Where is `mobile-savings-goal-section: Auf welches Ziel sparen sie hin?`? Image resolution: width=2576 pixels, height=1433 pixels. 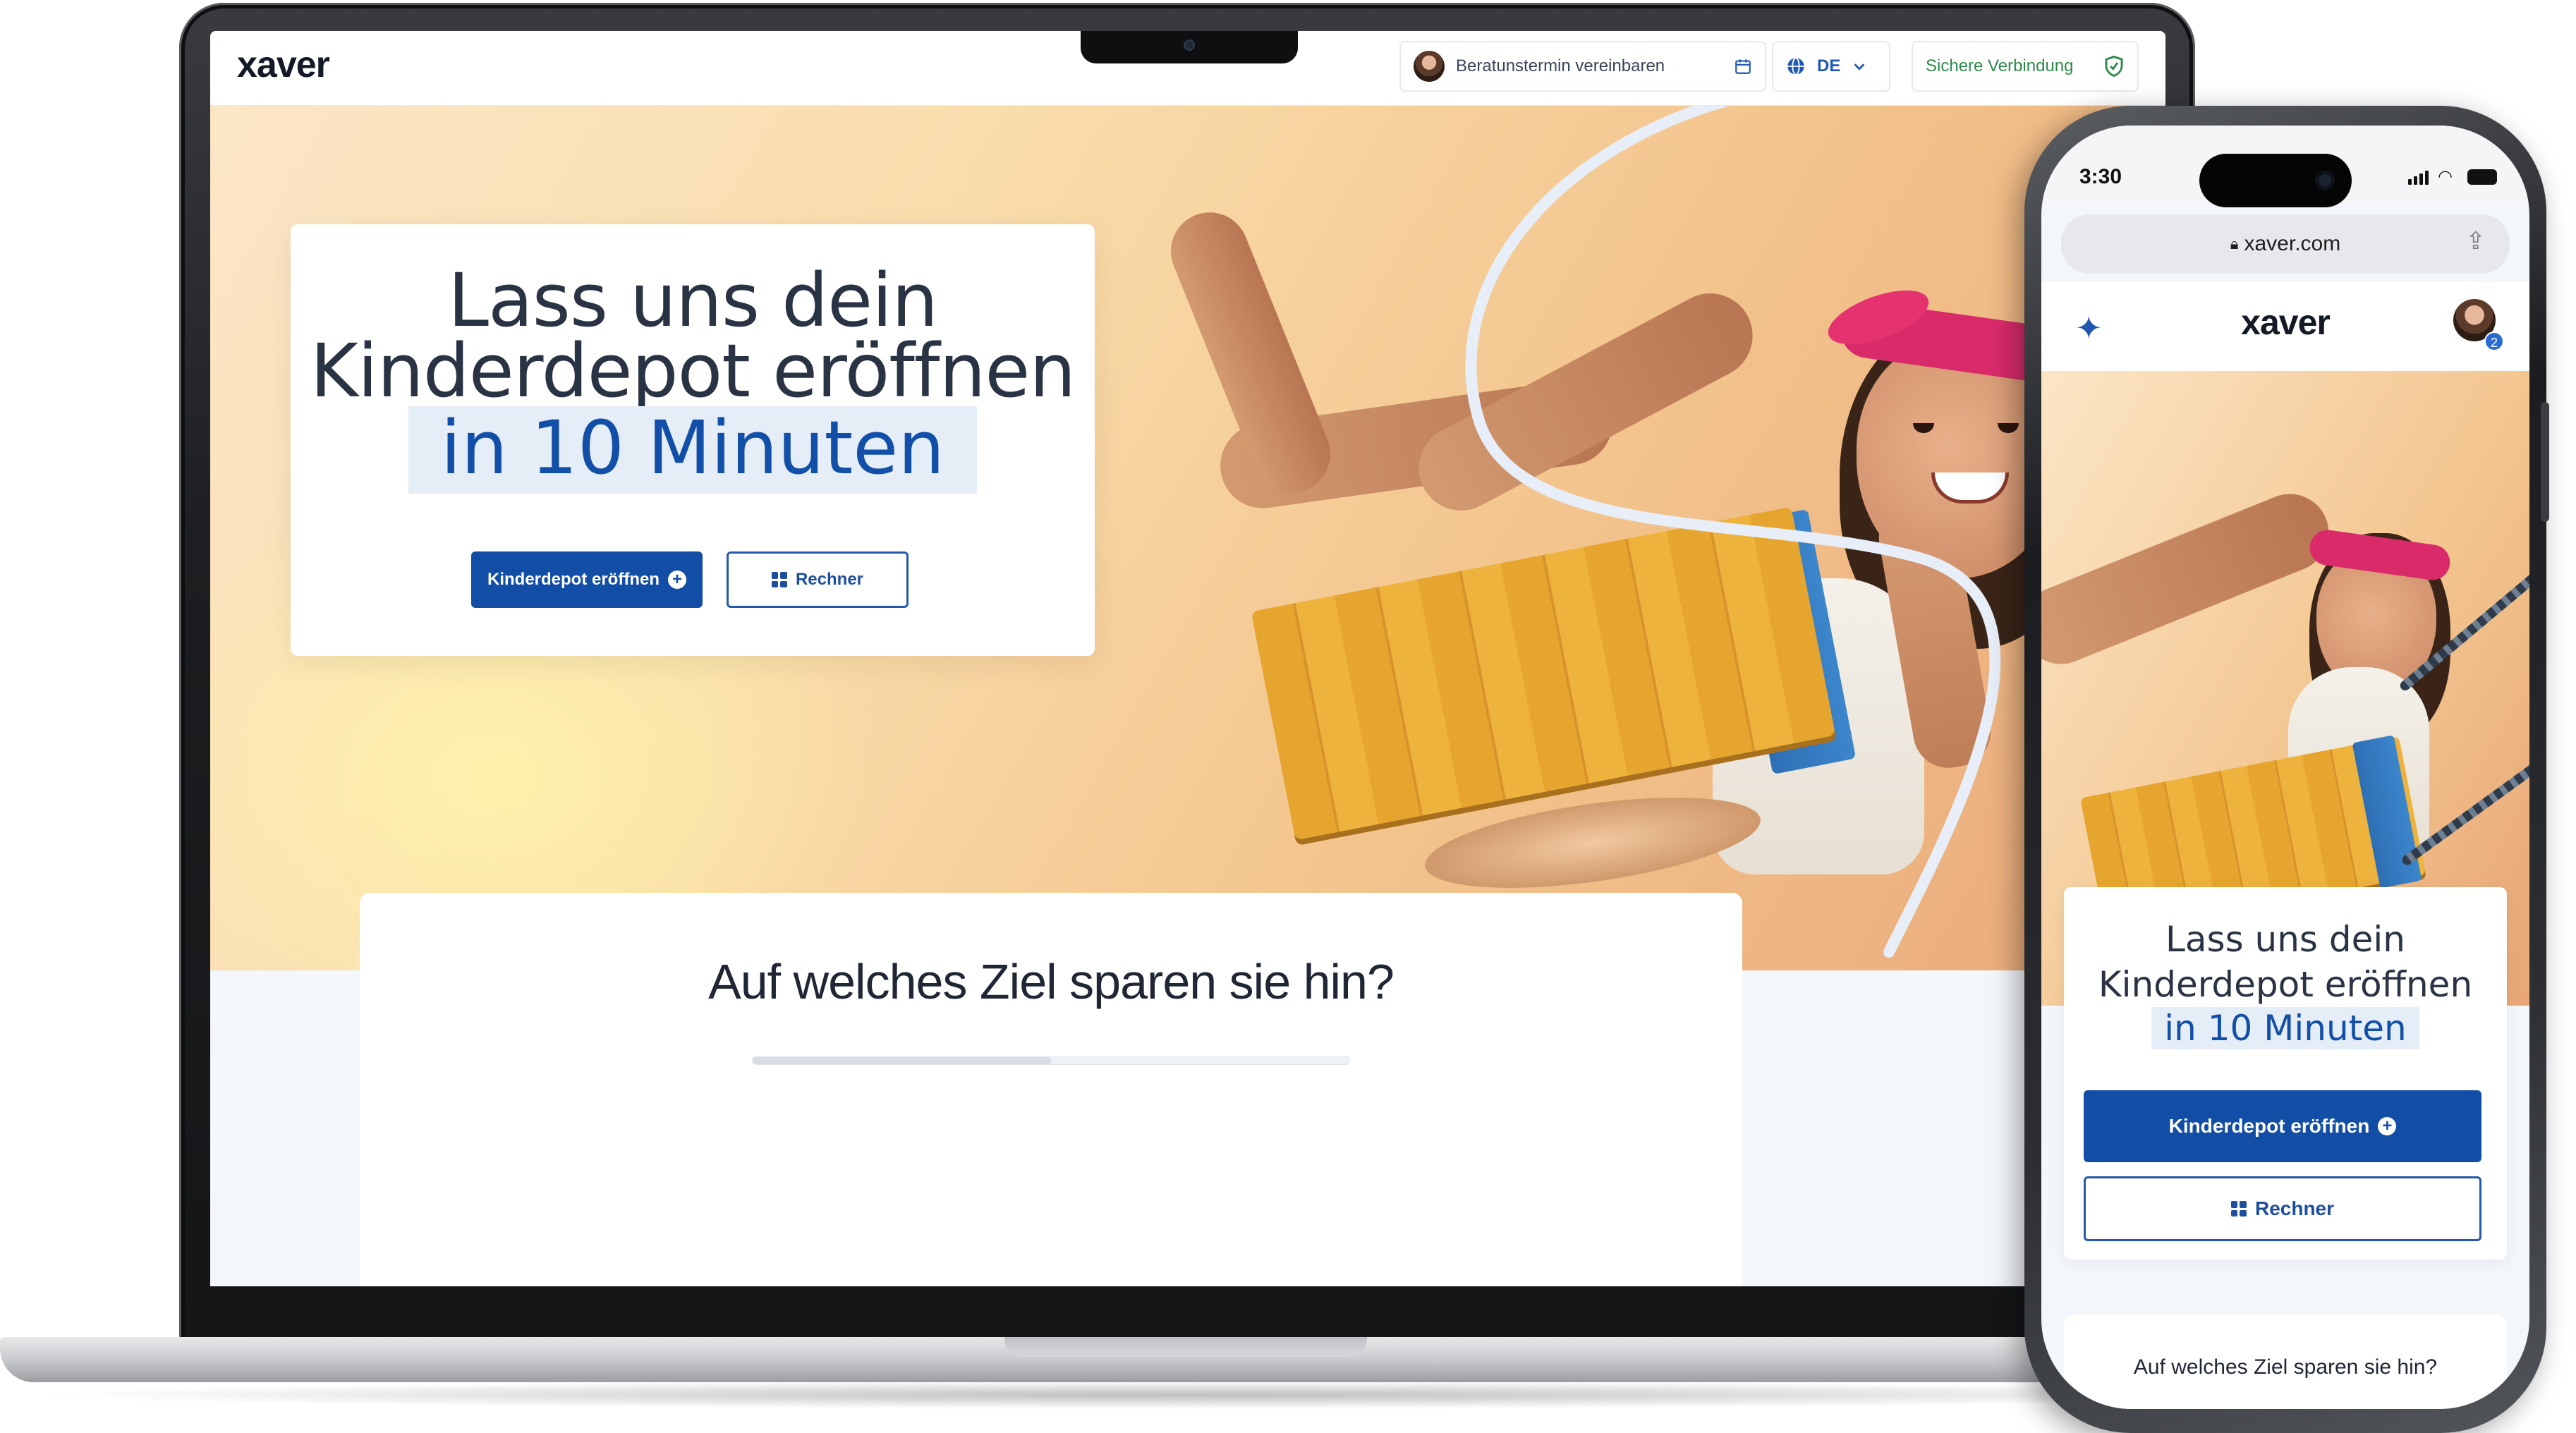 mobile-savings-goal-section: Auf welches Ziel sparen sie hin? is located at coordinates (2285, 1362).